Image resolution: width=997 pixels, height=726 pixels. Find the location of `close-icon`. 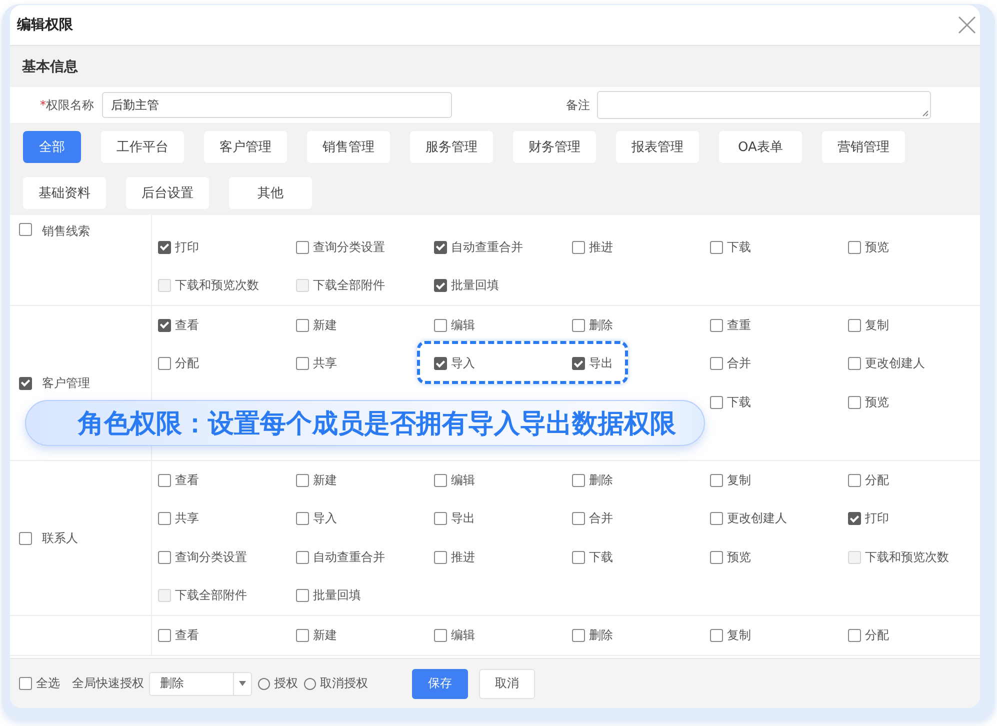

close-icon is located at coordinates (967, 25).